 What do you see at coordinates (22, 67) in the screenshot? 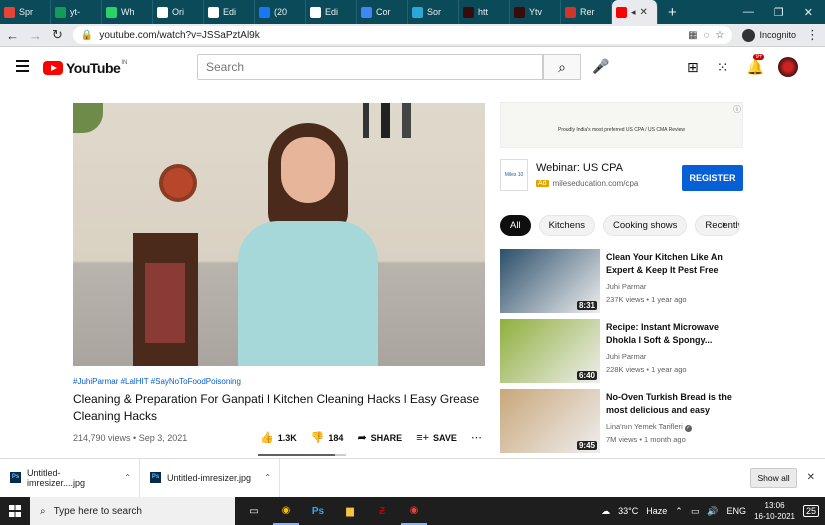
I see `hamburger-menu-icon` at bounding box center [22, 67].